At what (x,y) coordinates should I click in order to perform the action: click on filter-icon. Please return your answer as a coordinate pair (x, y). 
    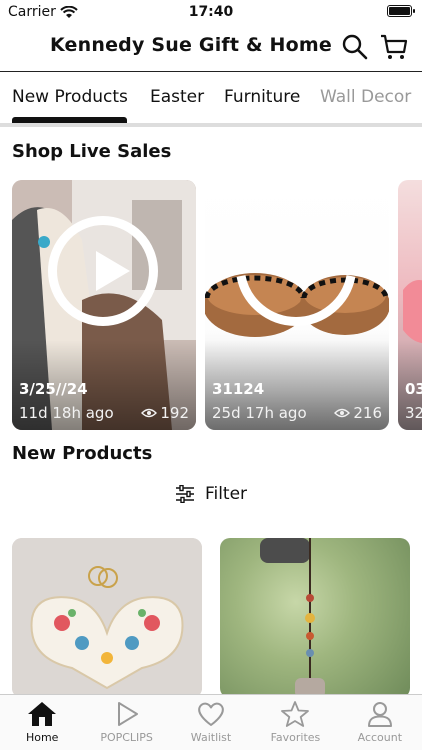
    Looking at the image, I should click on (184, 494).